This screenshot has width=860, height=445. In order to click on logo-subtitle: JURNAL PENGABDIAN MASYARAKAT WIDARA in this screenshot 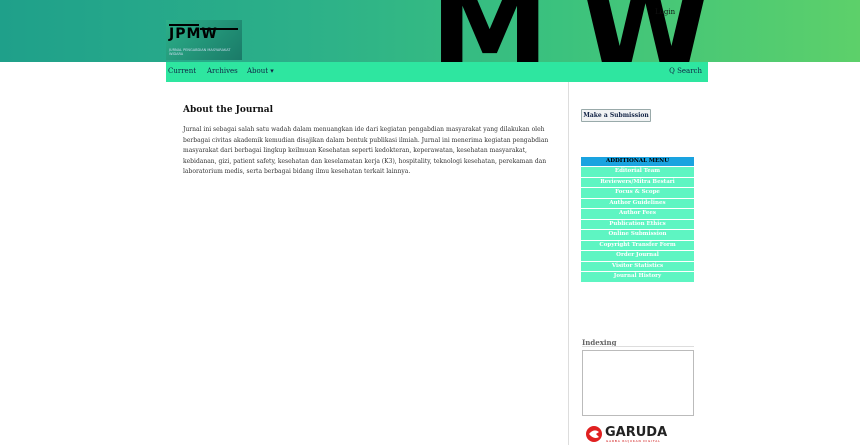, I will do `click(200, 52)`.